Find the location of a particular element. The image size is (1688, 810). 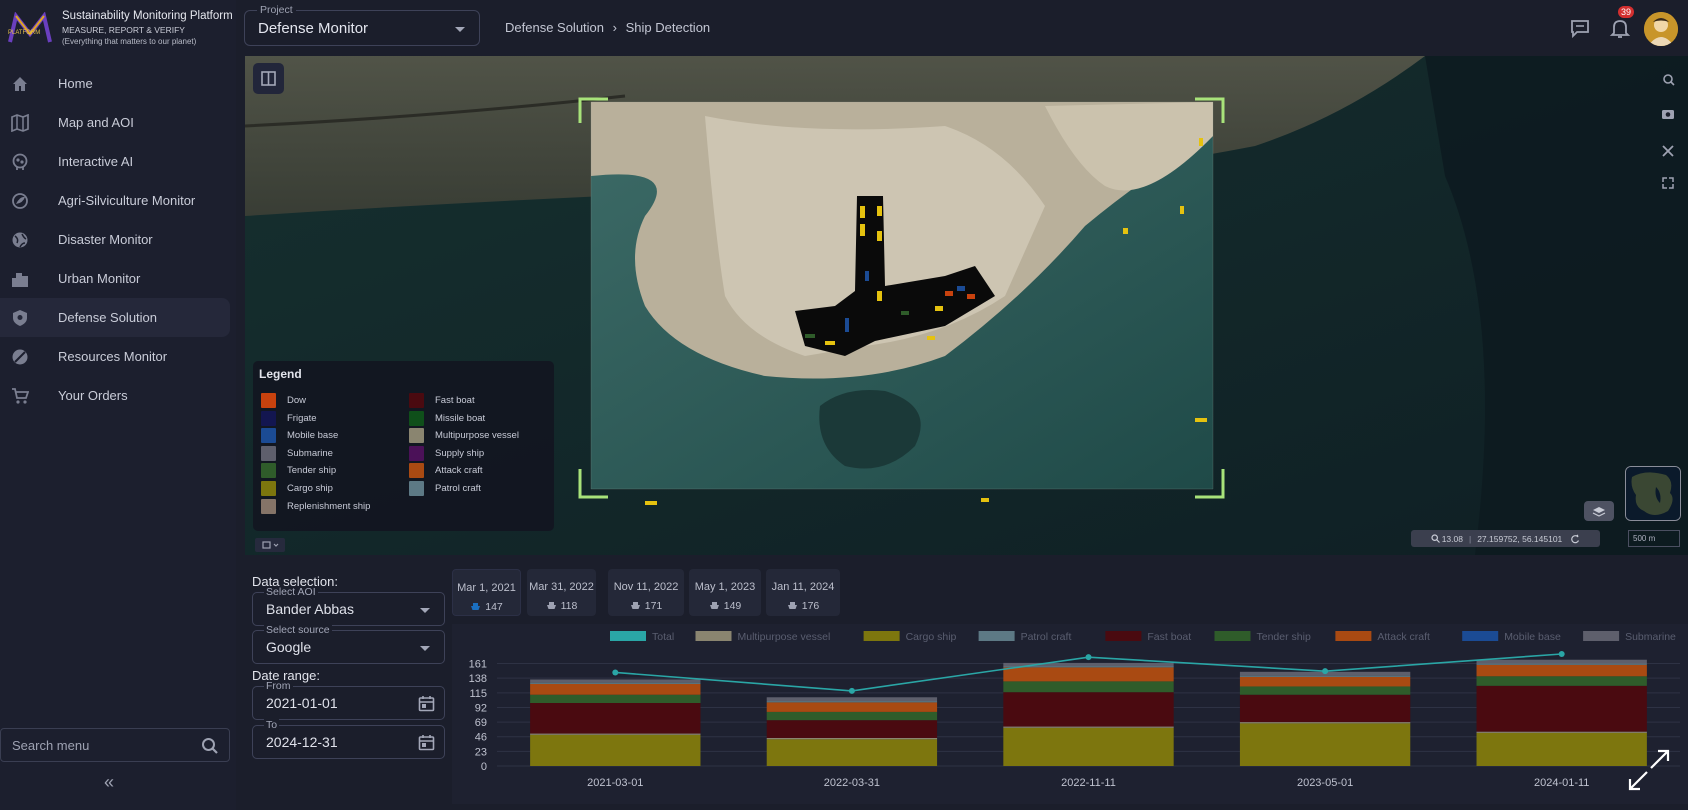

map-scale-bar: 500 m is located at coordinates (1654, 538).